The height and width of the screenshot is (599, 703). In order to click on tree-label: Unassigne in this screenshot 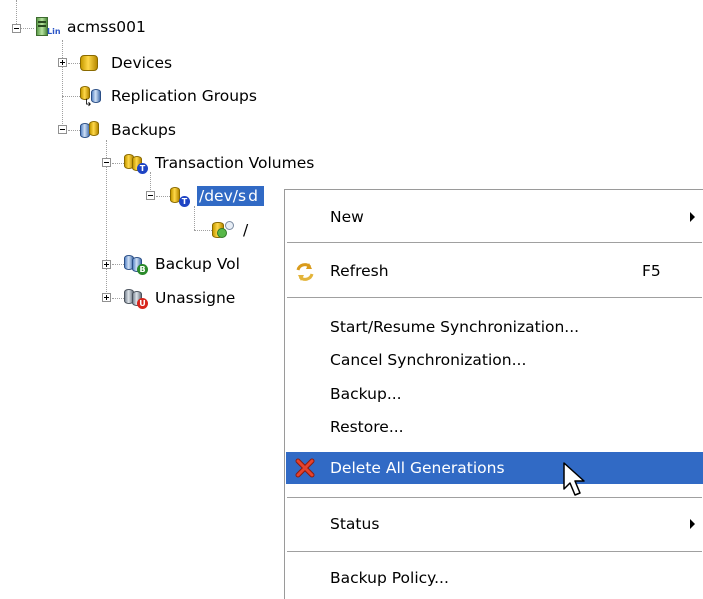, I will do `click(195, 298)`.